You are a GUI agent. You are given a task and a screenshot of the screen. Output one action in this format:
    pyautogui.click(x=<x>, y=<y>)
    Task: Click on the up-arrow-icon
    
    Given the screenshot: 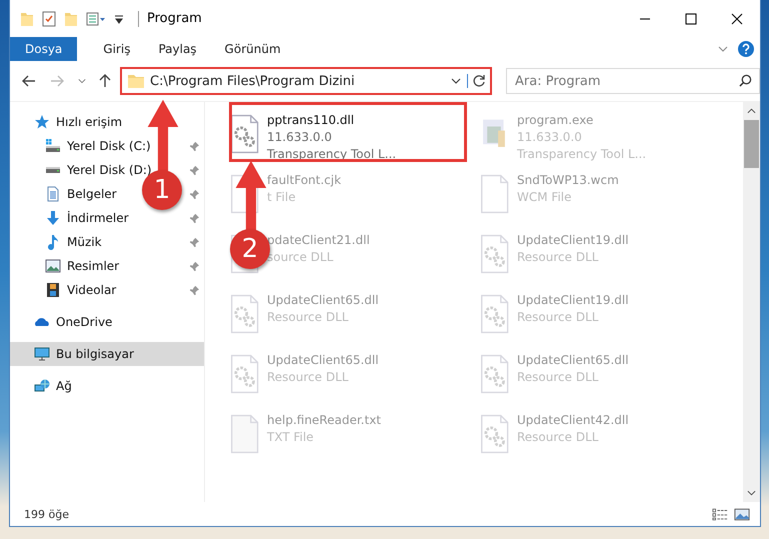 What is the action you would take?
    pyautogui.click(x=105, y=81)
    